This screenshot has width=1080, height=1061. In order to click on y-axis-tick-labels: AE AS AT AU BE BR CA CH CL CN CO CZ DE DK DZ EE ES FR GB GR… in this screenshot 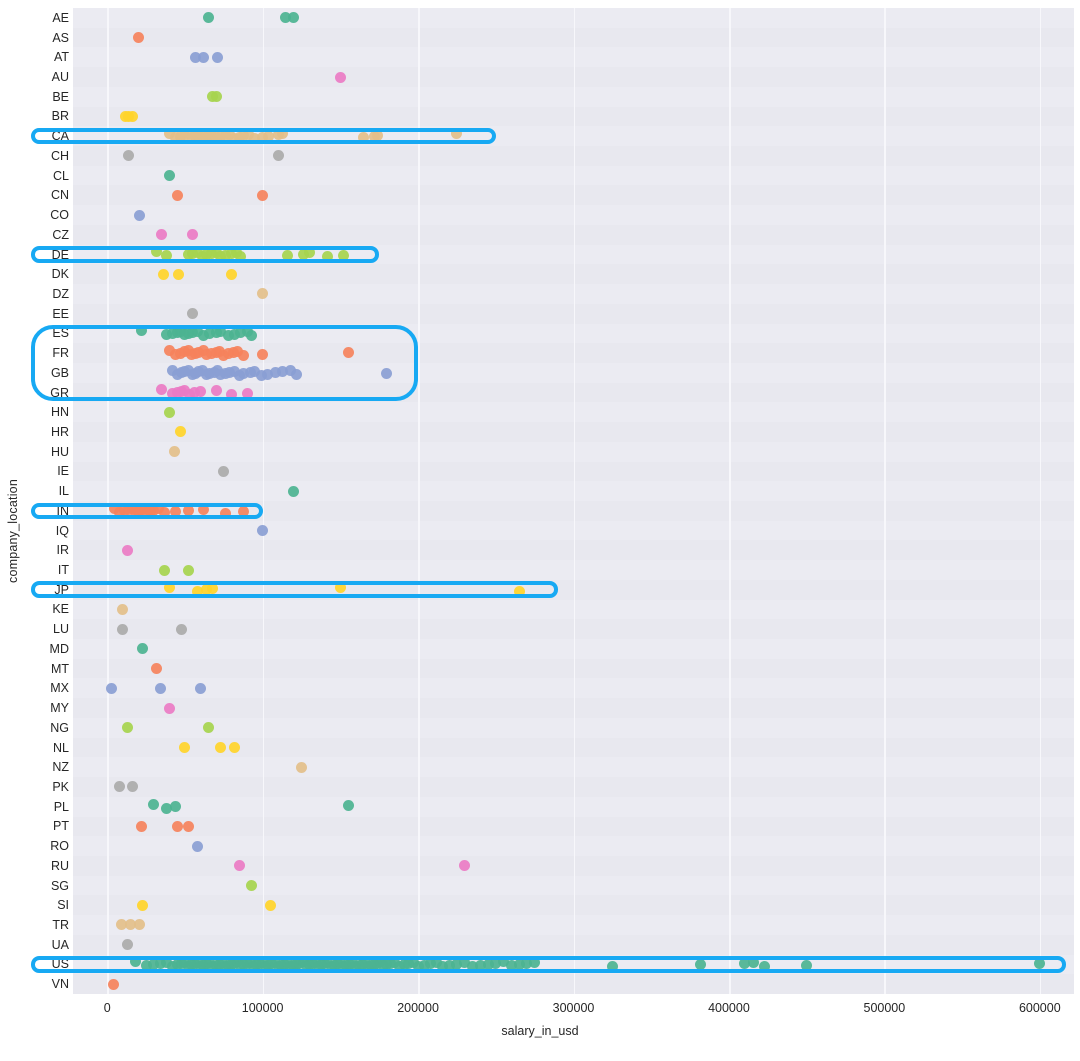, I will do `click(46, 501)`.